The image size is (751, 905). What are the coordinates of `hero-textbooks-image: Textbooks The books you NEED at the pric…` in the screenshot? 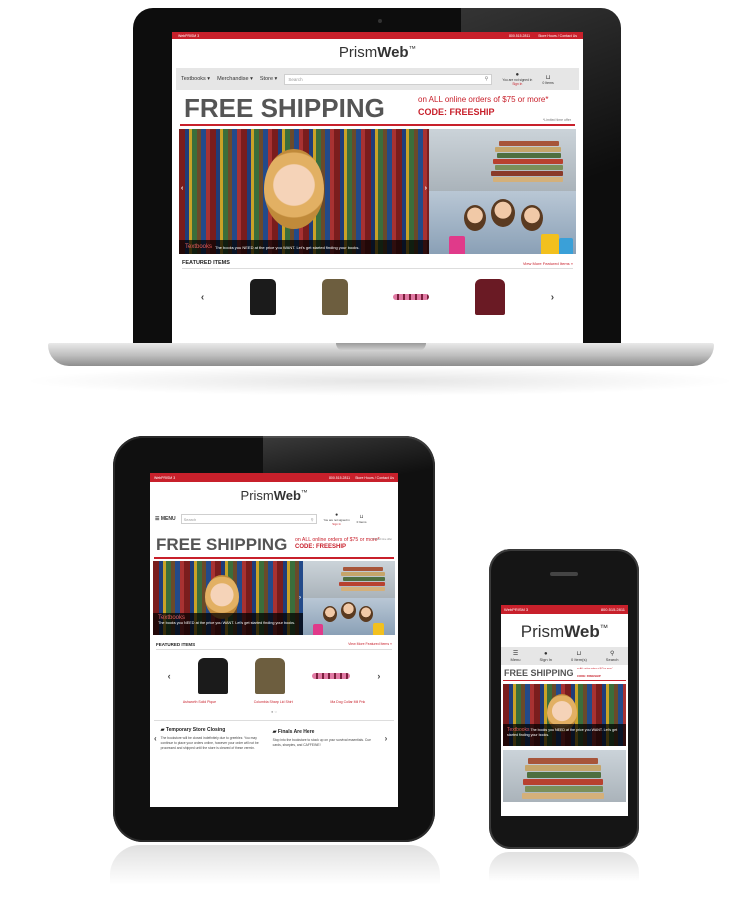 It's located at (564, 715).